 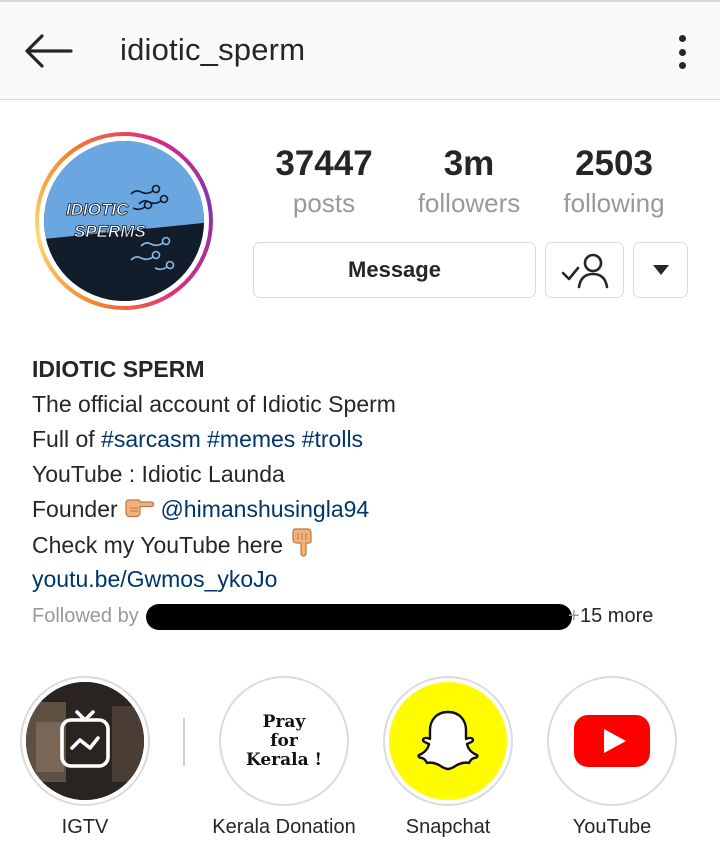 I want to click on founder-mention-link: @himanshusingla94, so click(x=264, y=509).